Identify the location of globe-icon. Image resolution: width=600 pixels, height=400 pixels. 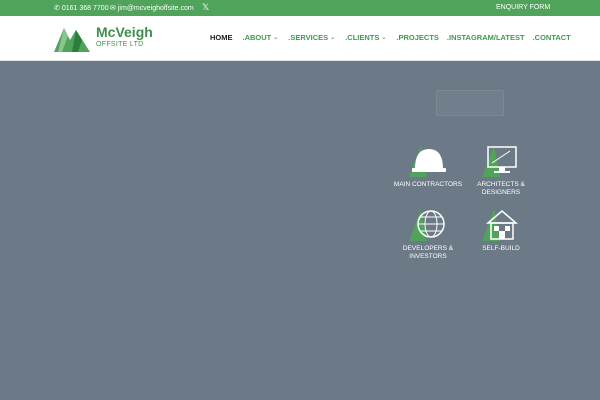
(427, 225).